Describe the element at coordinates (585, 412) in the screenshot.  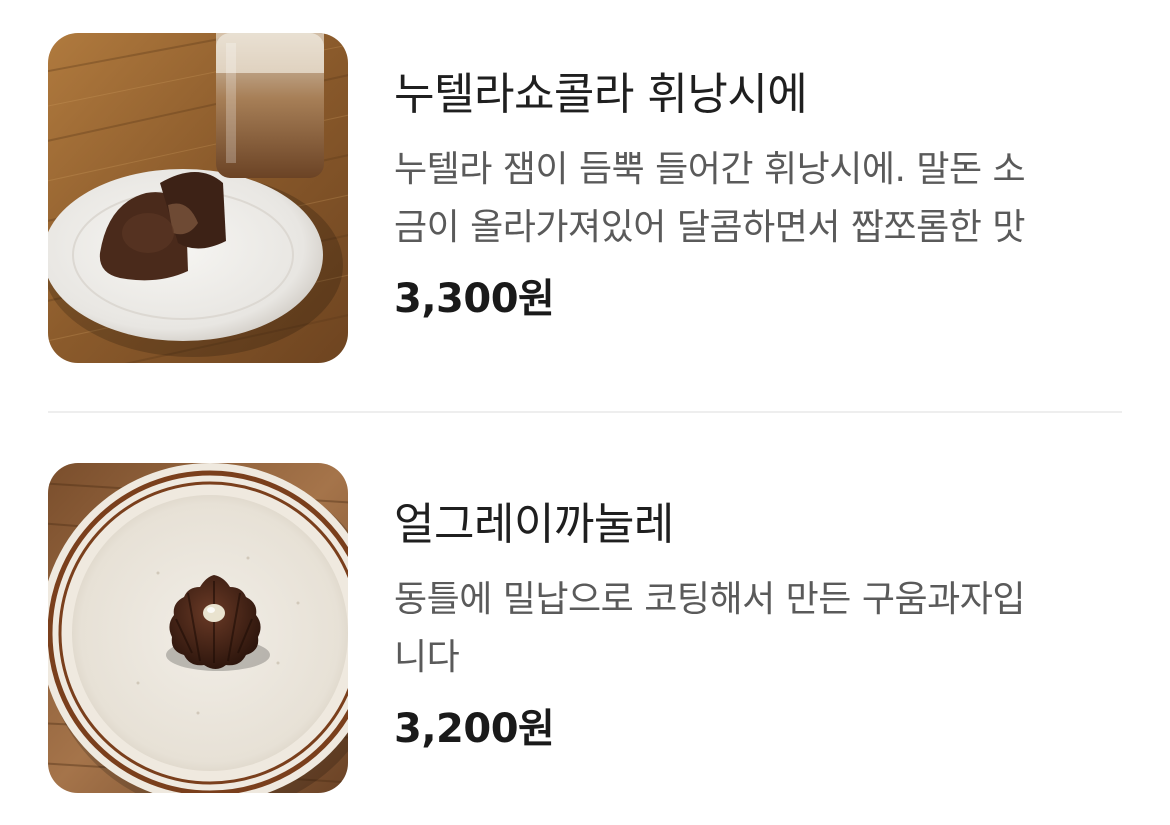
I see `item-divider` at that location.